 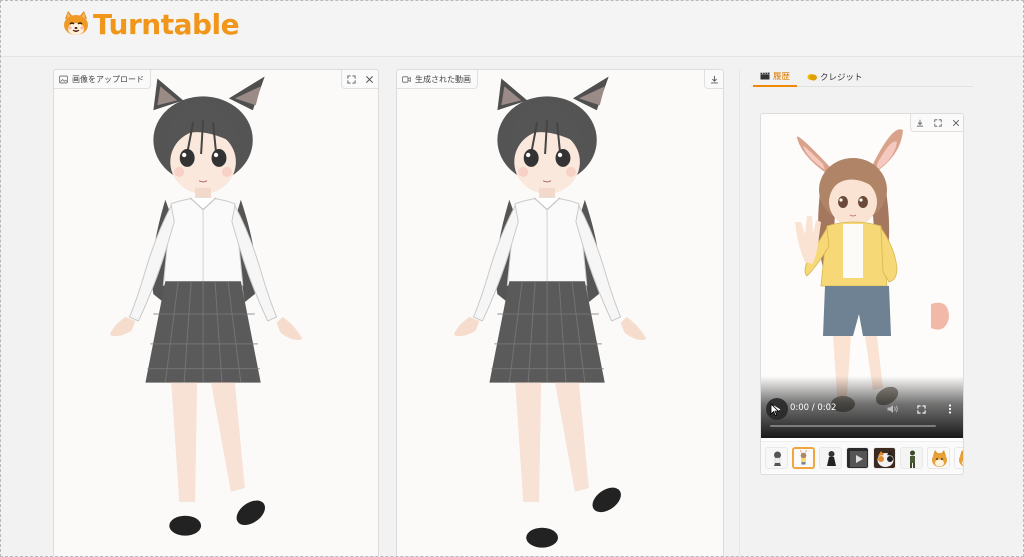 I want to click on image-icon, so click(x=63, y=79).